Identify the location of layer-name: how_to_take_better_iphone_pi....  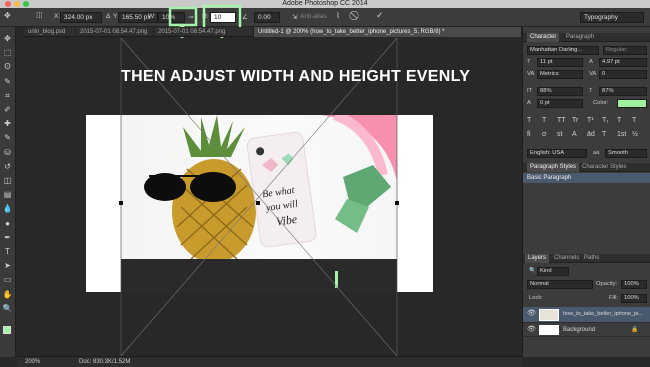
(603, 314).